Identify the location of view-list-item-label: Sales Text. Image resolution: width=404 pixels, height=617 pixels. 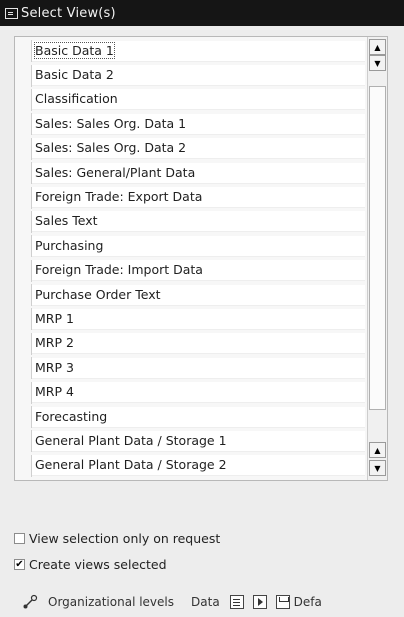
(66, 221).